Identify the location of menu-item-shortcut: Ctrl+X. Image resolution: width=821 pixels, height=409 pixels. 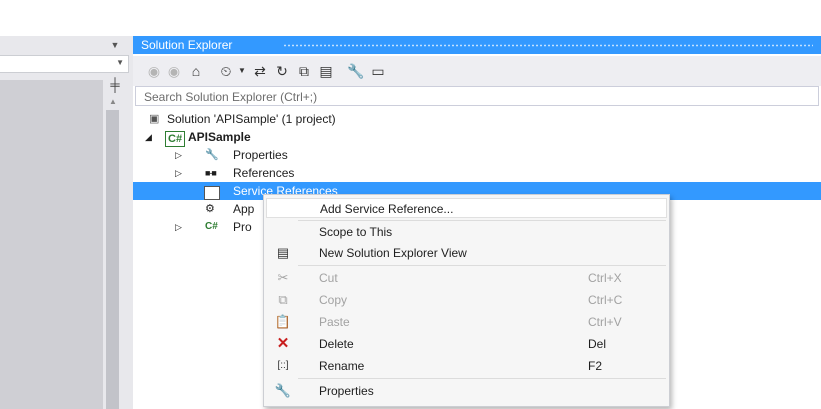
(605, 278).